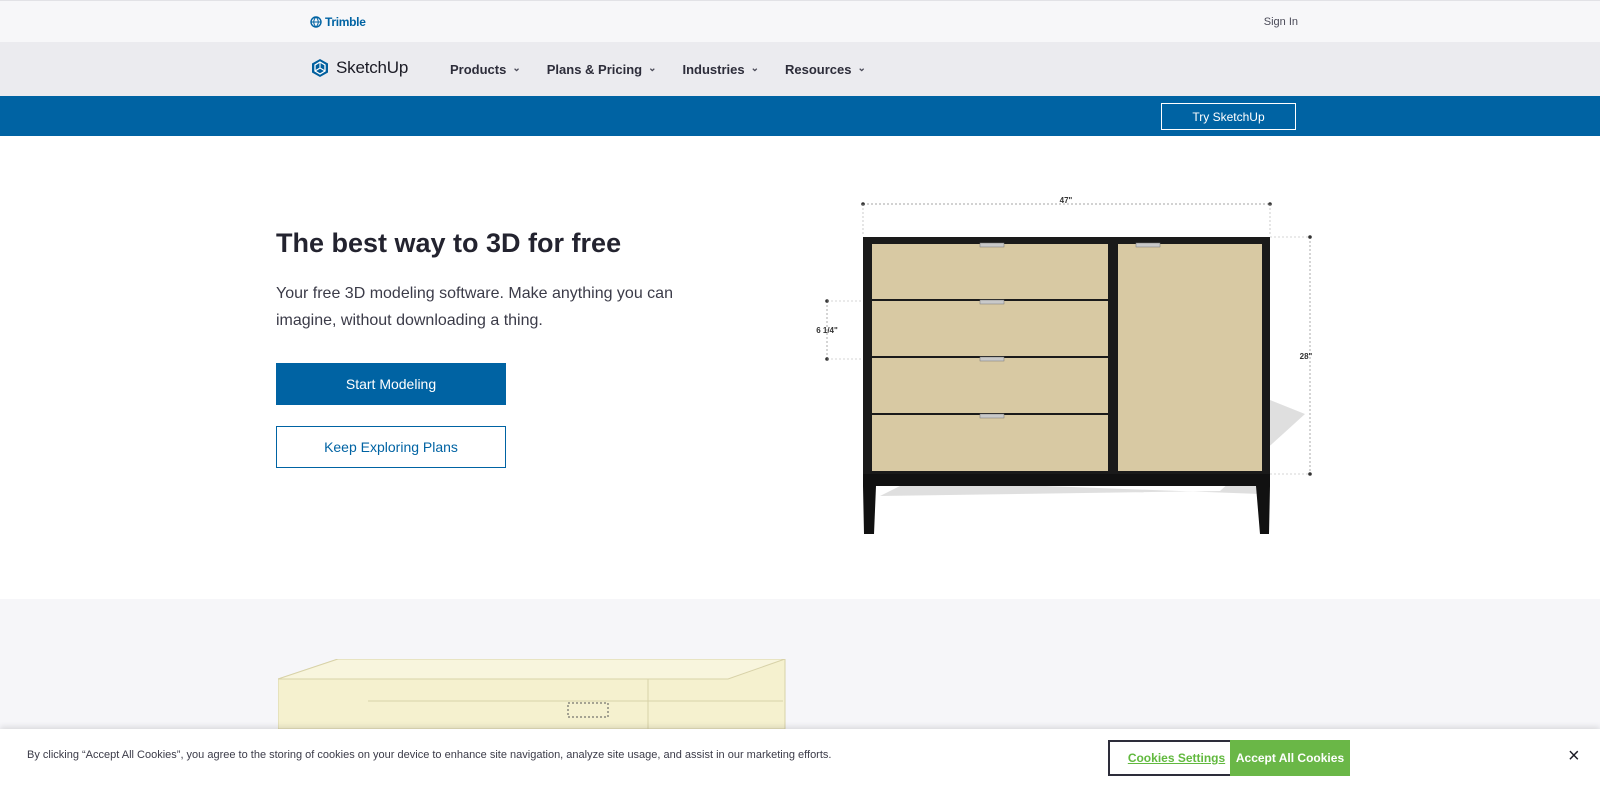 The height and width of the screenshot is (791, 1600). What do you see at coordinates (800, 116) in the screenshot?
I see `cta-bar: Try SketchUp` at bounding box center [800, 116].